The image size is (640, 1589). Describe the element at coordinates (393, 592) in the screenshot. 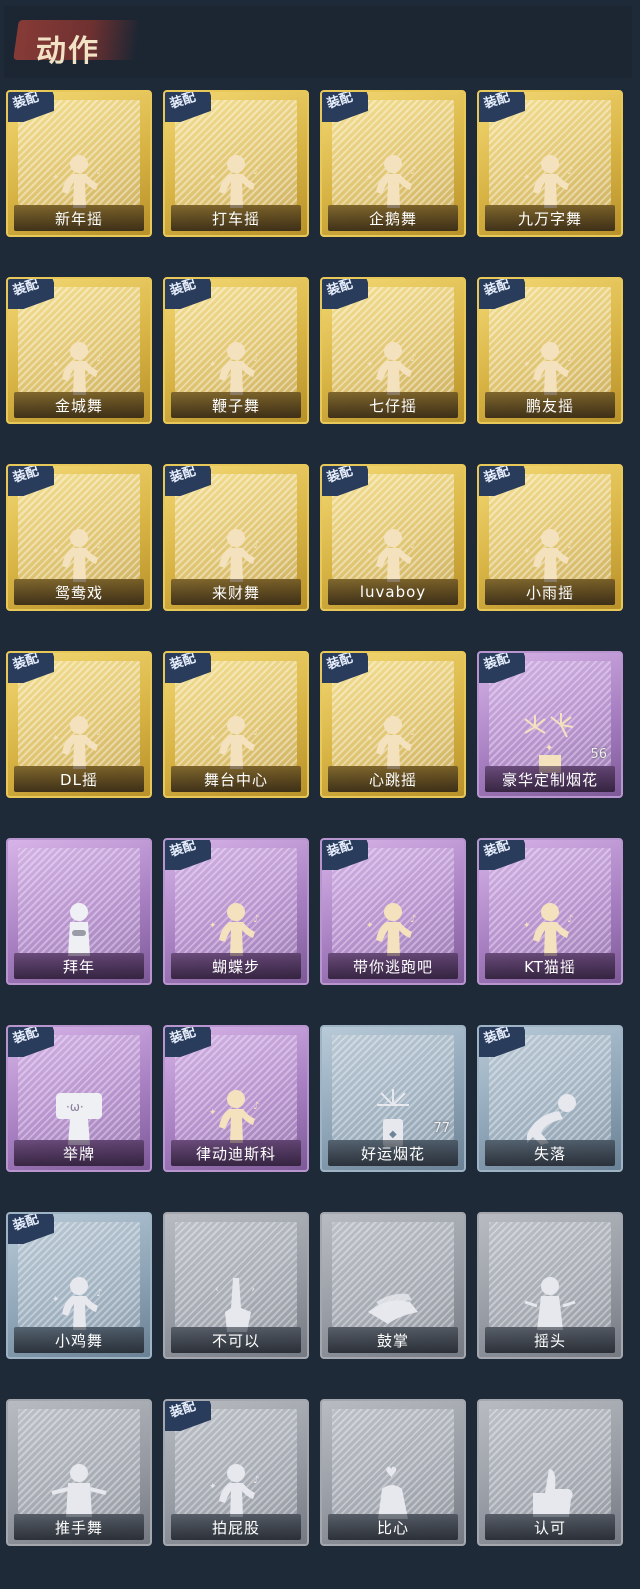

I see `emote-name: luvaboy` at that location.